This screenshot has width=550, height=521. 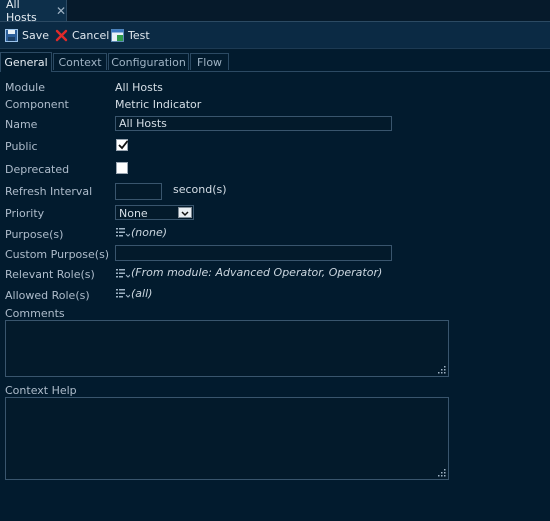 I want to click on refresh-interval-field, so click(x=138, y=191).